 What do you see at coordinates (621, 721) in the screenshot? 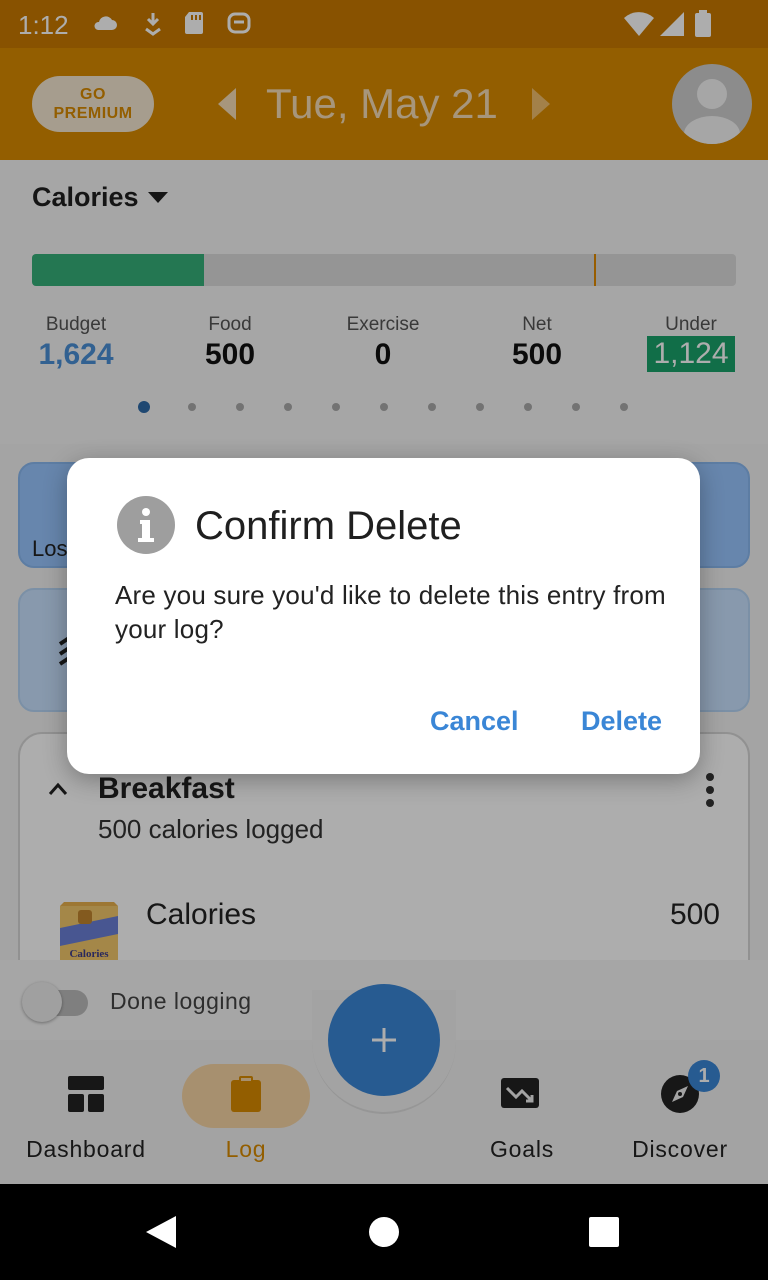
I see `delete-button: Delete` at bounding box center [621, 721].